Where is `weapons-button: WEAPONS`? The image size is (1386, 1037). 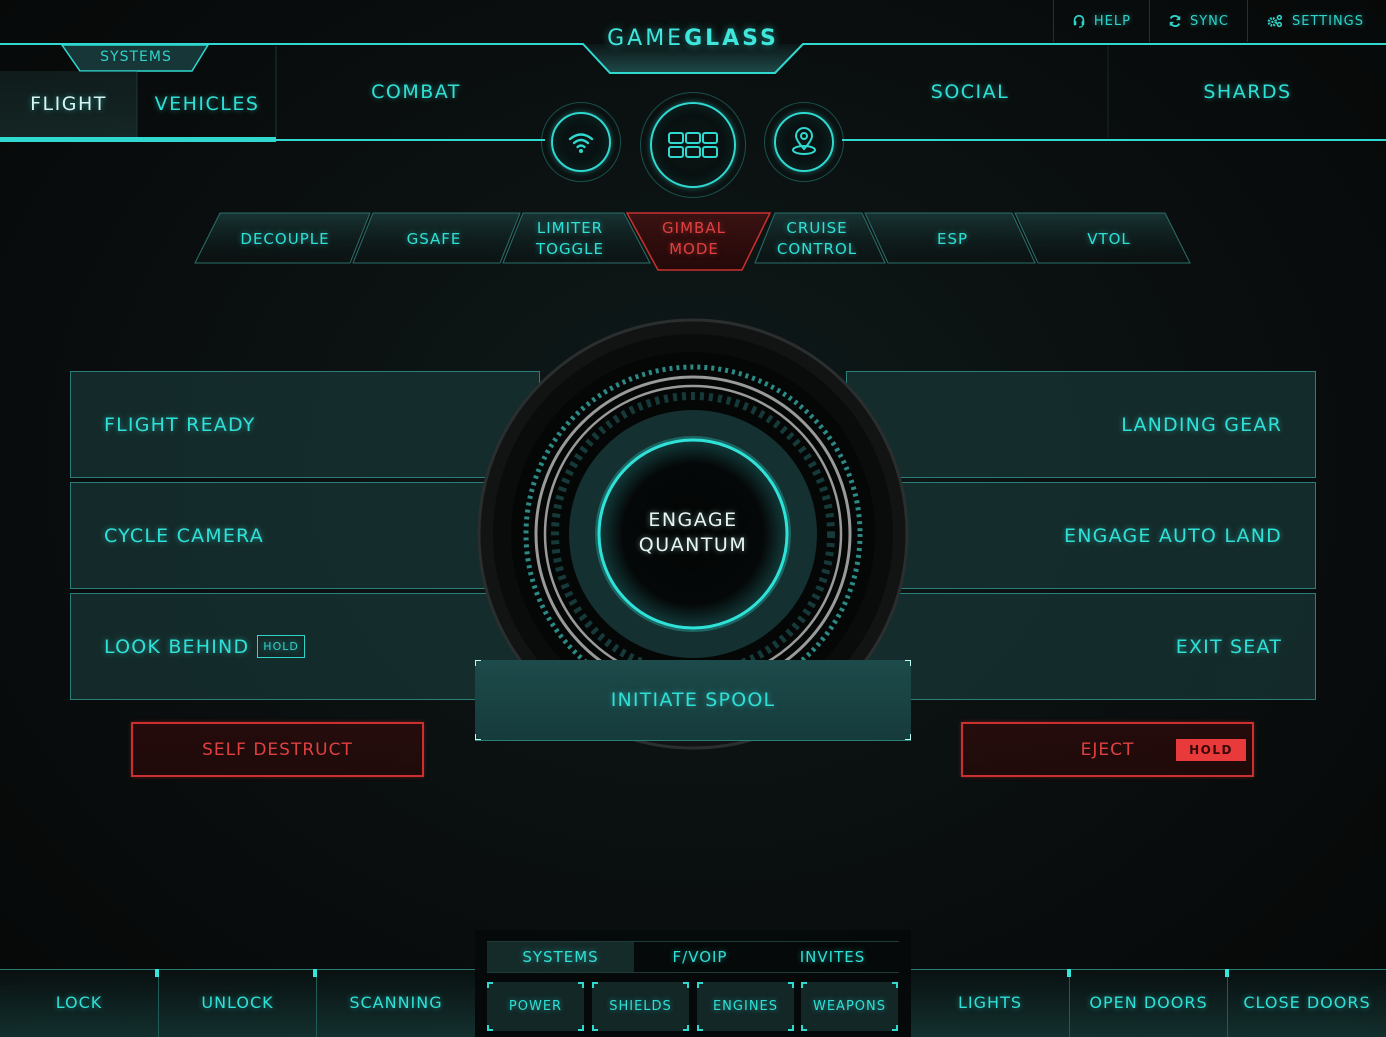
weapons-button: WEAPONS is located at coordinates (849, 1006).